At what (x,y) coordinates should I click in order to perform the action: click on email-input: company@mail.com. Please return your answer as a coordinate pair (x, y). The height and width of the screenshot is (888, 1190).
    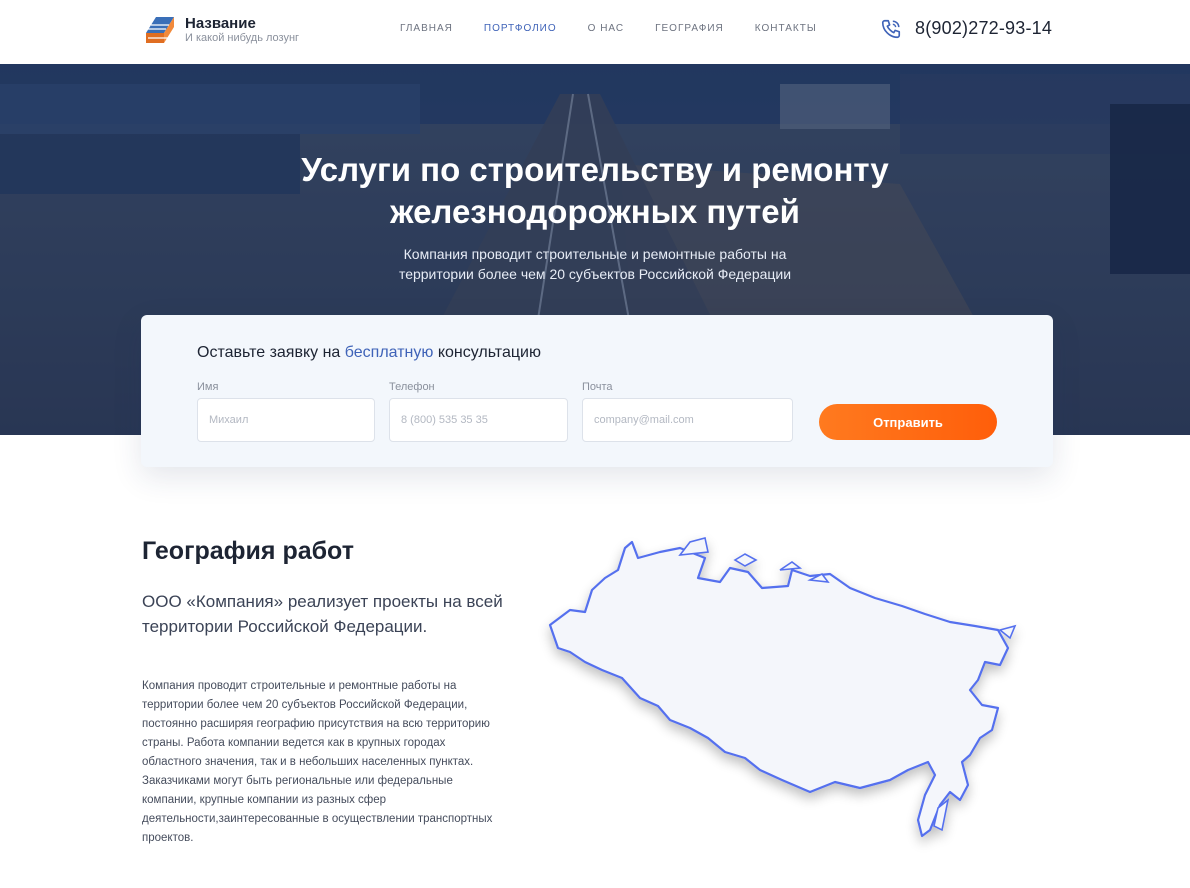
    Looking at the image, I should click on (687, 420).